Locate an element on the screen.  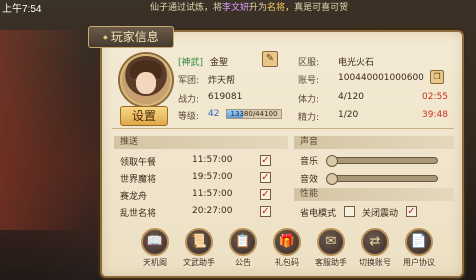
notice-icon: 📋 is located at coordinates (243, 242).